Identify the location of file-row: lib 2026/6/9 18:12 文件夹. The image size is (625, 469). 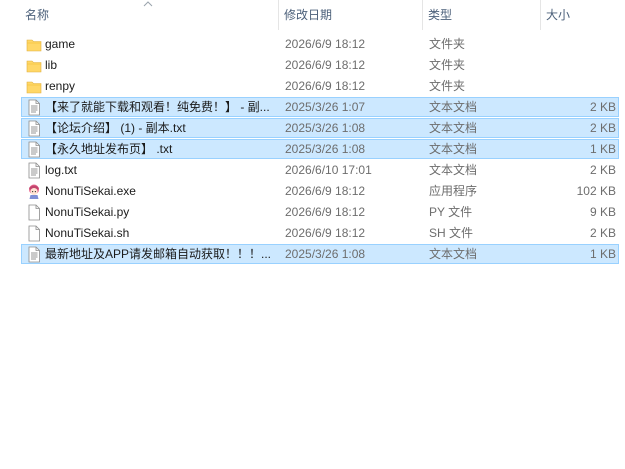
(320, 65).